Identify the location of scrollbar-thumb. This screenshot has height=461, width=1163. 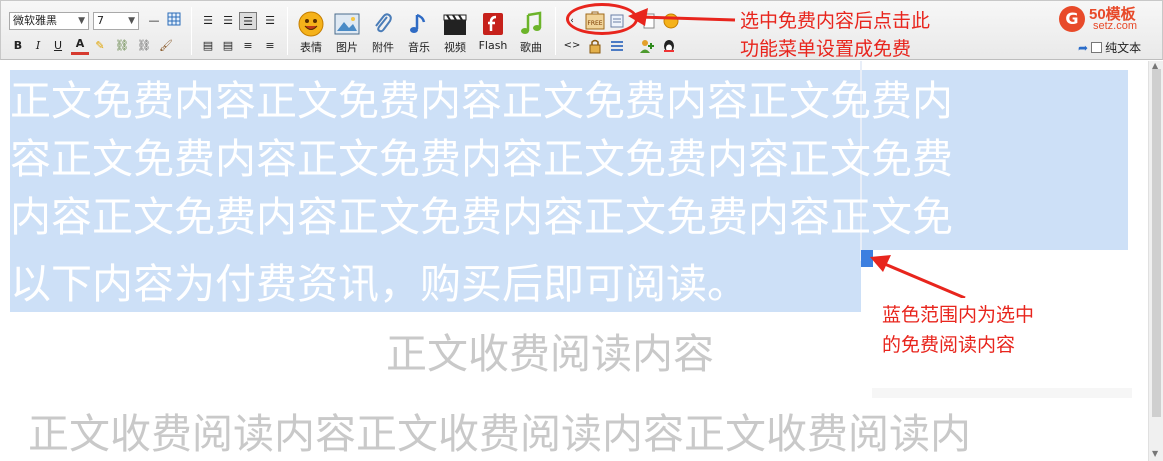
(1156, 243).